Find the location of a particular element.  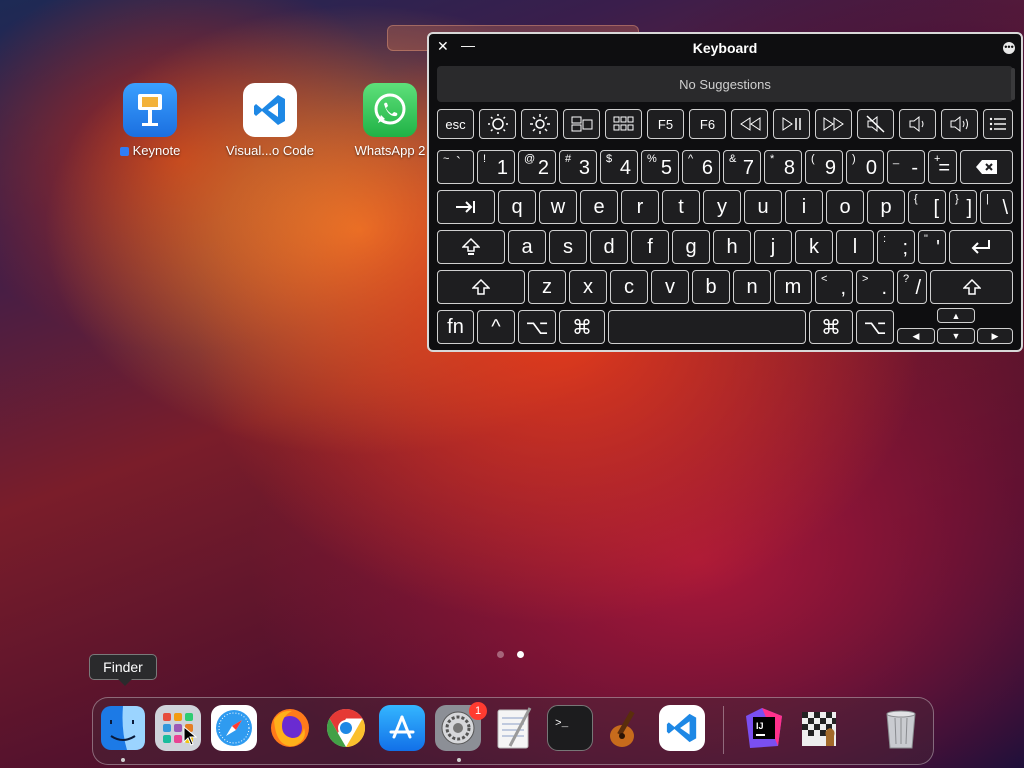

key-arrow-down: ▼ is located at coordinates (956, 336).